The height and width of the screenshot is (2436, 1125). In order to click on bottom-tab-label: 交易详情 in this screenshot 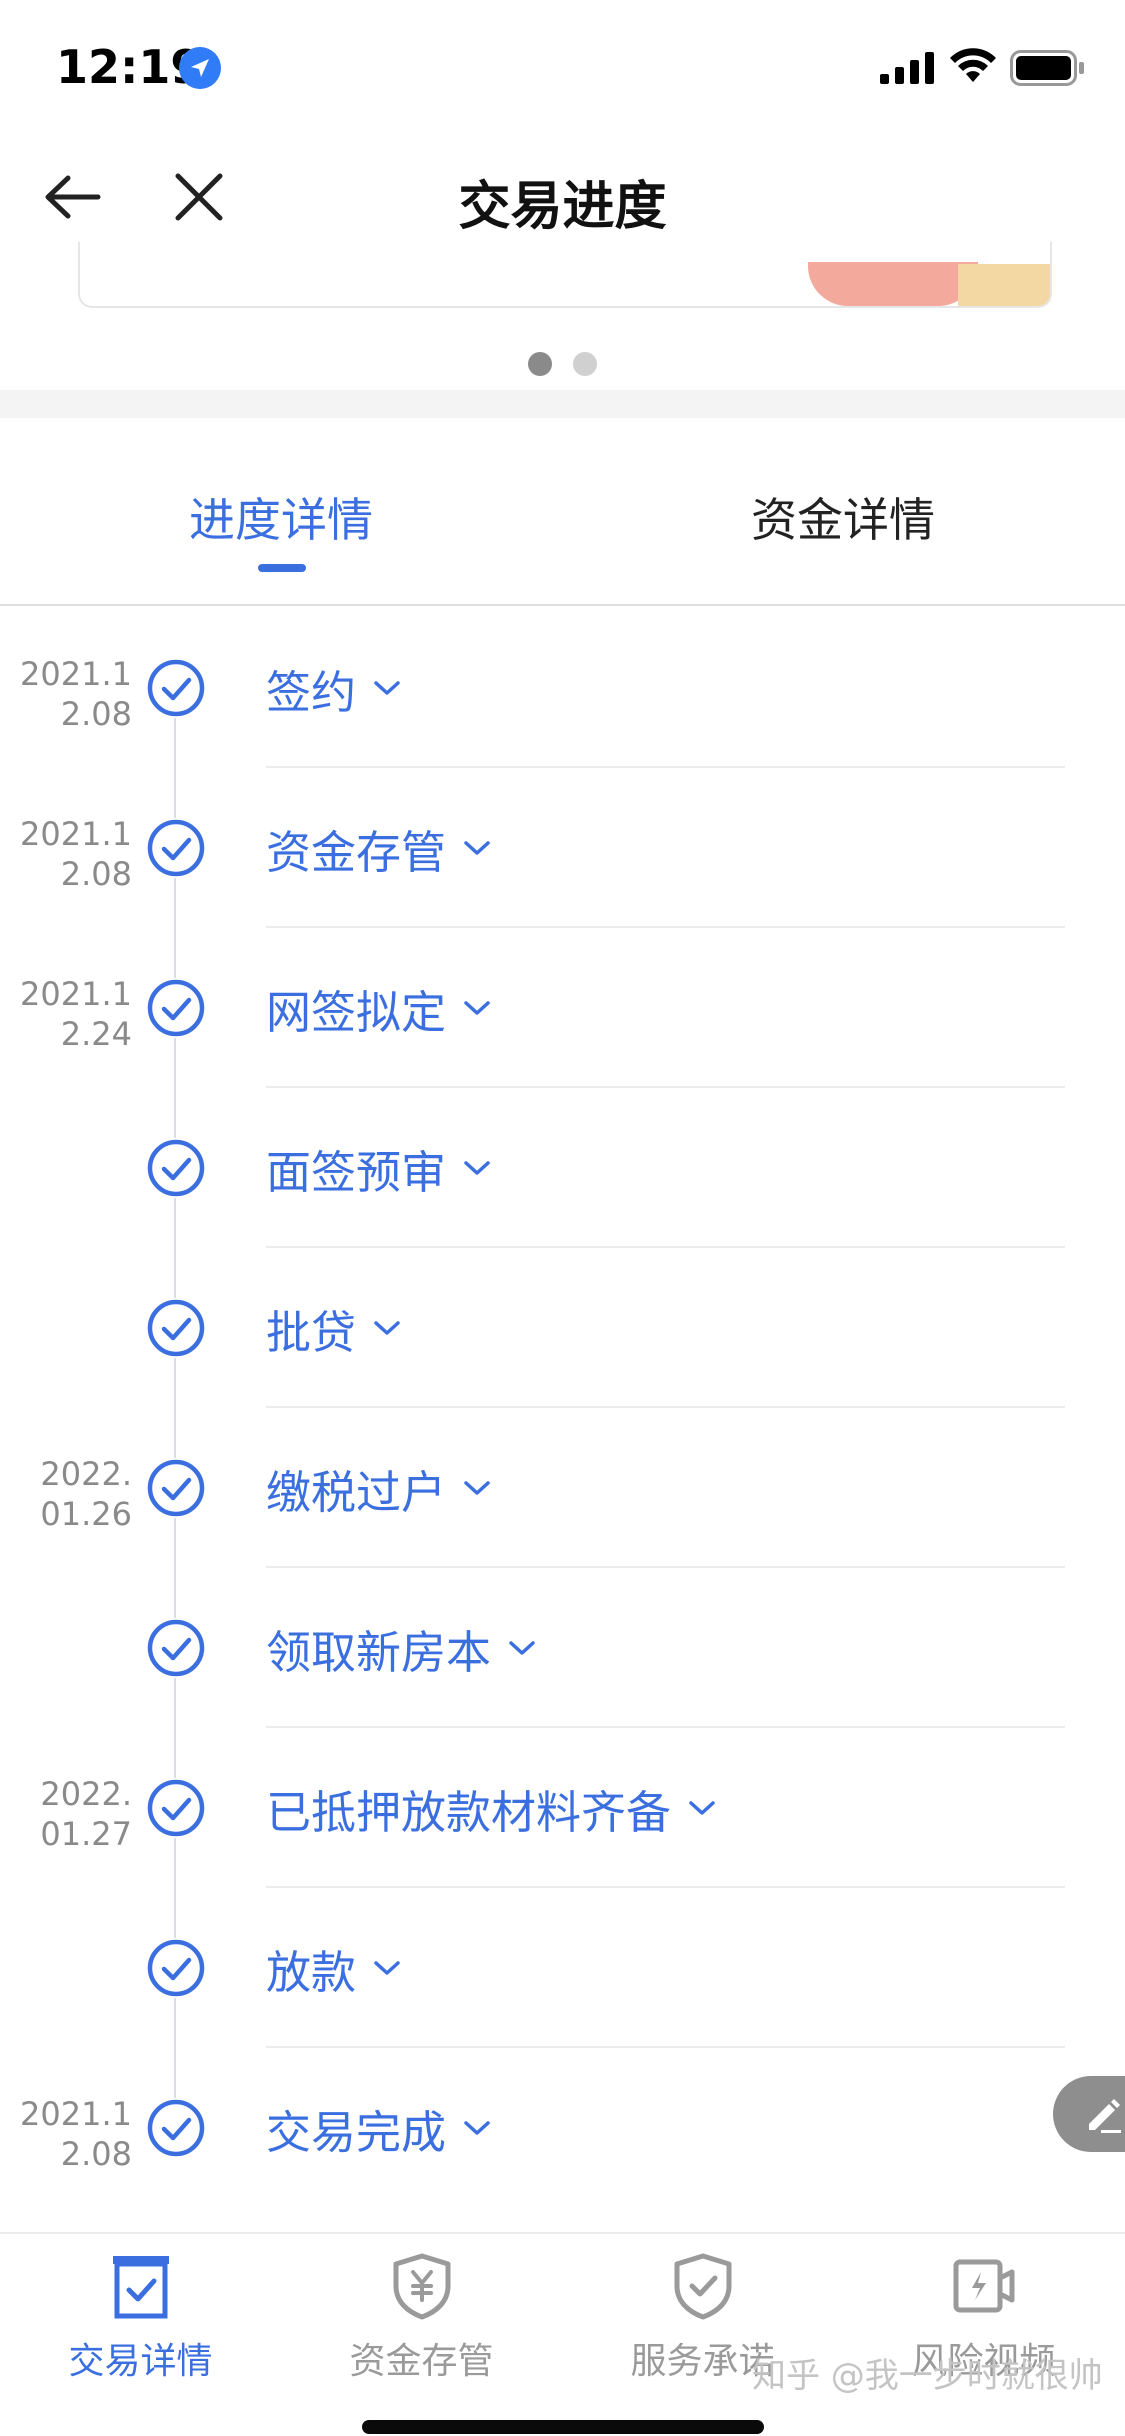, I will do `click(140, 2361)`.